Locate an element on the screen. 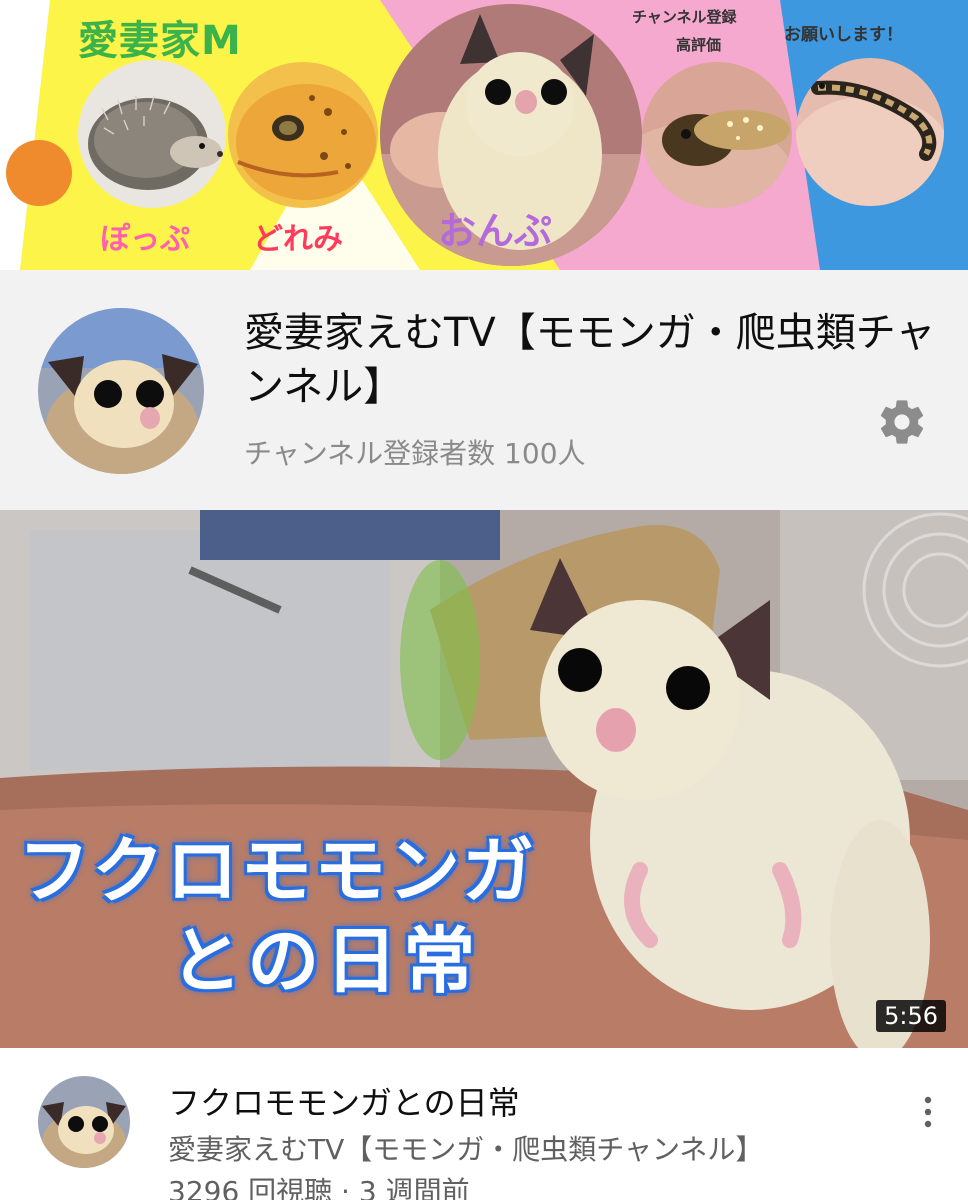 This screenshot has width=968, height=1200. banner-rate-text: 高評価 is located at coordinates (699, 45).